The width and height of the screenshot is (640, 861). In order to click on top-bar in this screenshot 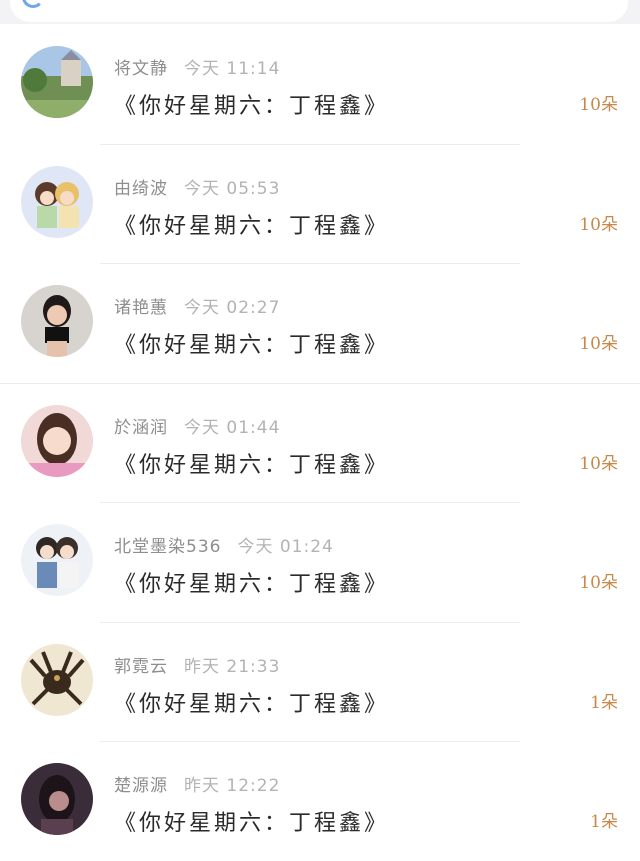, I will do `click(320, 12)`.